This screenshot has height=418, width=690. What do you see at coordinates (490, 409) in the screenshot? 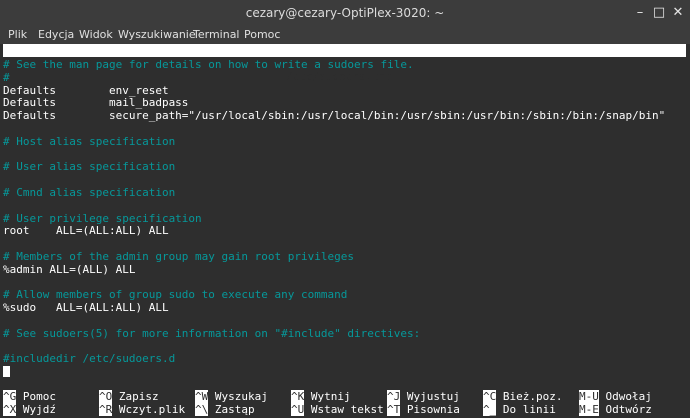
I see `shortcut-key: ^_` at bounding box center [490, 409].